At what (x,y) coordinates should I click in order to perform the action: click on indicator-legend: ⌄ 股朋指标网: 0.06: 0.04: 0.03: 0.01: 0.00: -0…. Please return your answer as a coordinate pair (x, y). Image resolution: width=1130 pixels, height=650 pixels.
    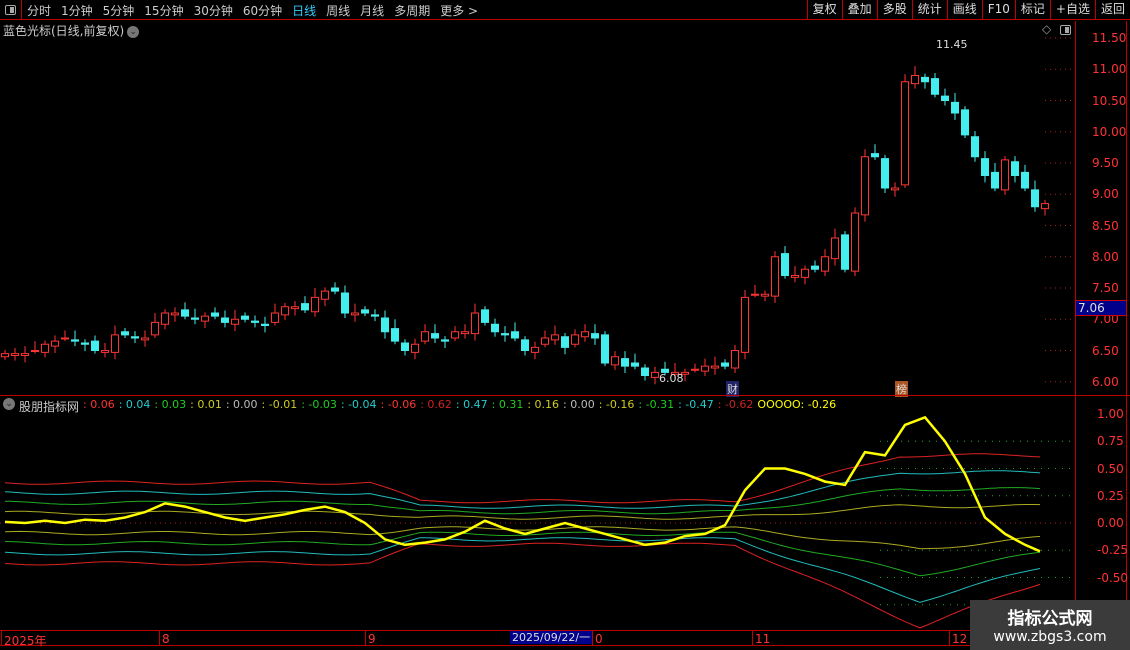
    Looking at the image, I should click on (419, 406).